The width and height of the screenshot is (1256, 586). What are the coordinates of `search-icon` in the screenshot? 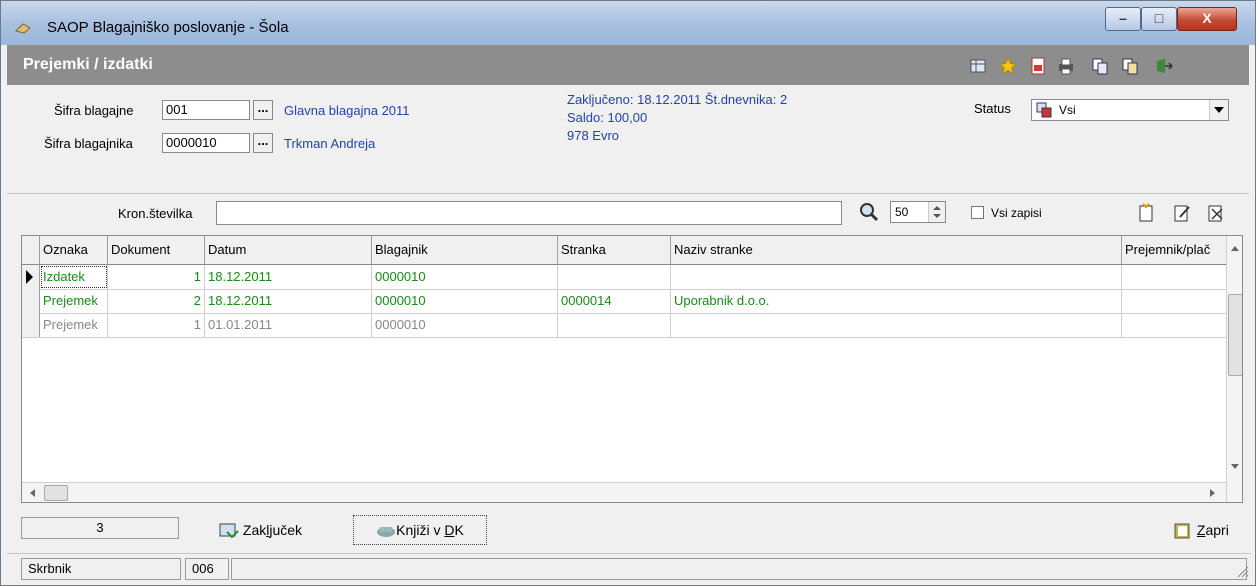 It's located at (869, 212).